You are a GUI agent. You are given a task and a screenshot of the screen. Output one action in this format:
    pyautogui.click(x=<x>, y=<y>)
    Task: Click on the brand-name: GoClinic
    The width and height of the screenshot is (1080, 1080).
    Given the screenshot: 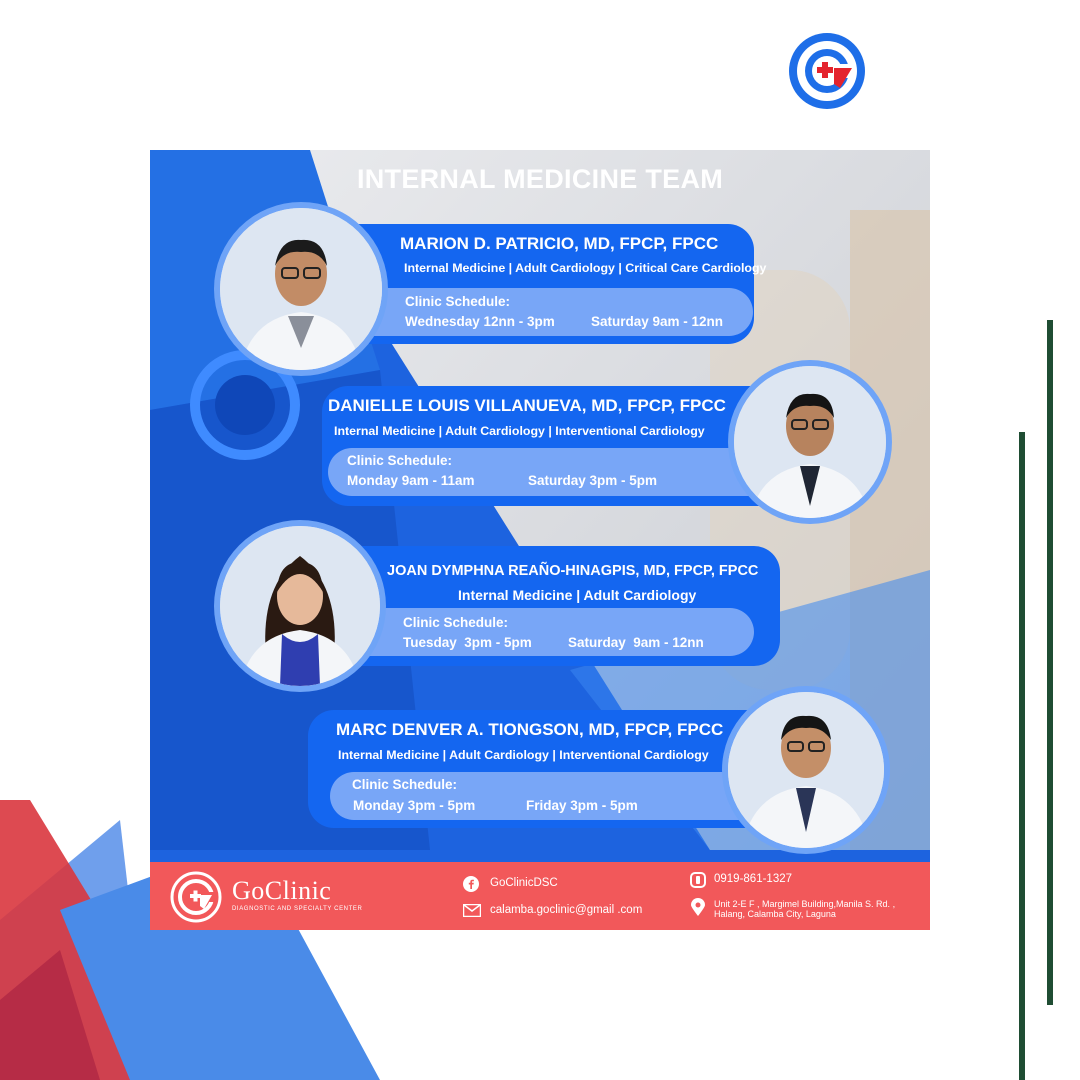 What is the action you would take?
    pyautogui.click(x=282, y=890)
    